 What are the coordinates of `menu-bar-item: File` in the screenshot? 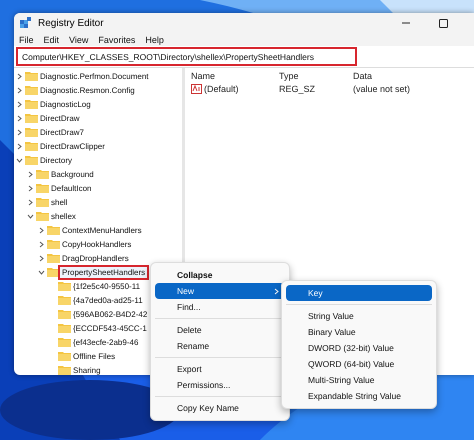 It's located at (26, 40).